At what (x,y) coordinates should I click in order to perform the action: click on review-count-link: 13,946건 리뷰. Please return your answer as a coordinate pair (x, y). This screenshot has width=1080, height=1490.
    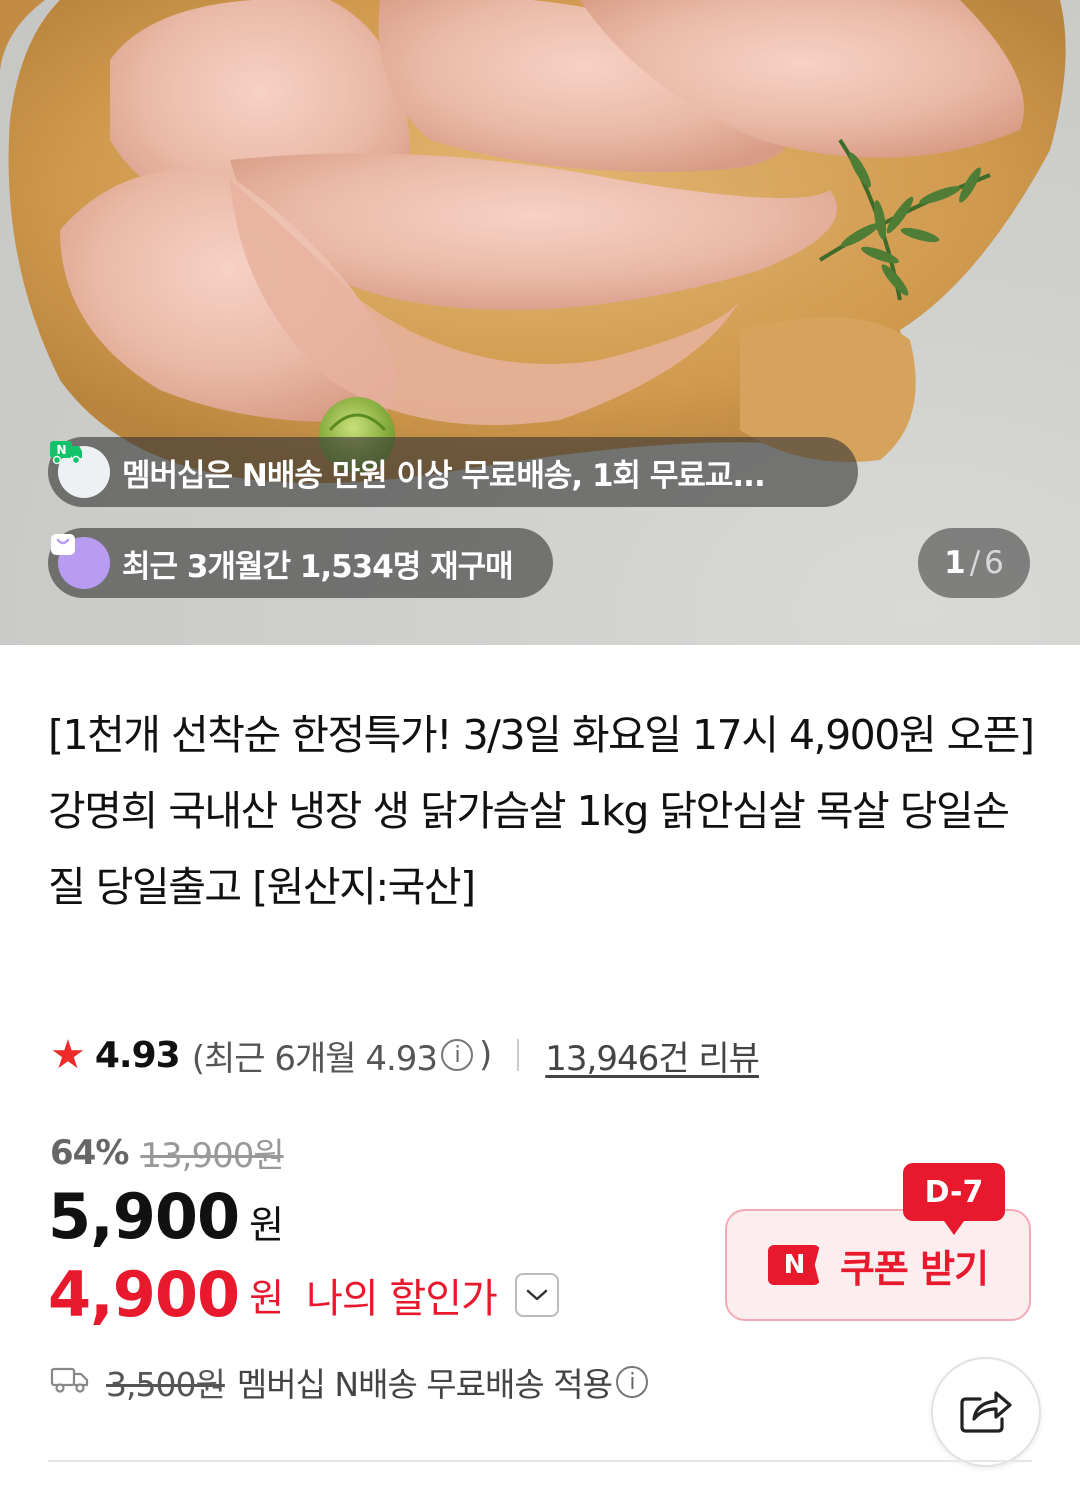
    Looking at the image, I should click on (652, 1055).